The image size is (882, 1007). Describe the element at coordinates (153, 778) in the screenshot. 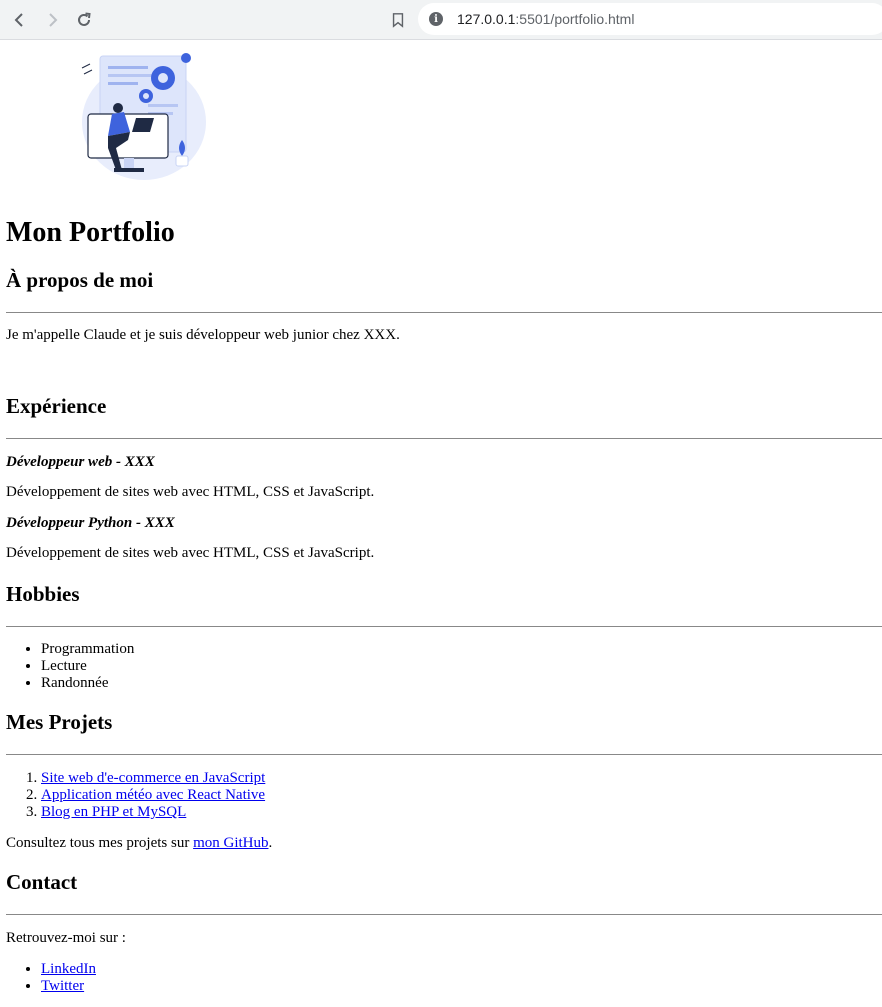

I see `project-link-ecommerce: Site web d'e-commerce en JavaScript` at that location.